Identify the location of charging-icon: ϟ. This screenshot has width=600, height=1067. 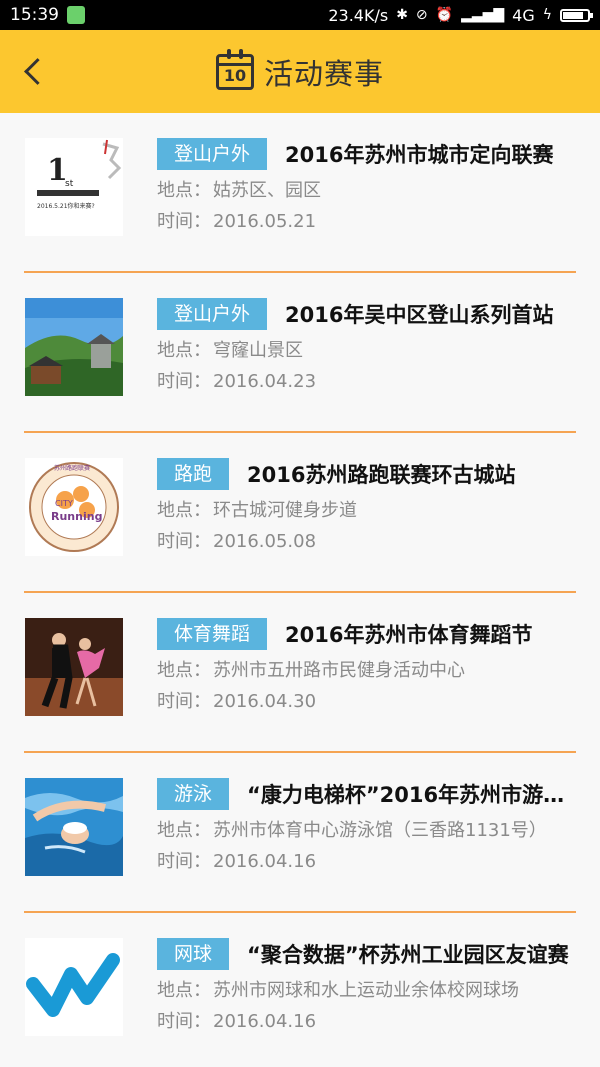
(547, 15).